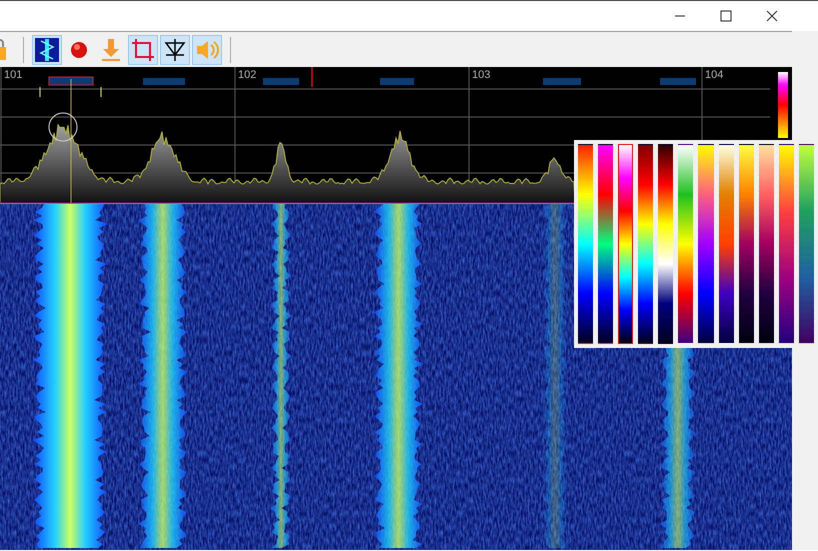 This screenshot has height=551, width=818. Describe the element at coordinates (714, 75) in the screenshot. I see `frequency-label: 104` at that location.